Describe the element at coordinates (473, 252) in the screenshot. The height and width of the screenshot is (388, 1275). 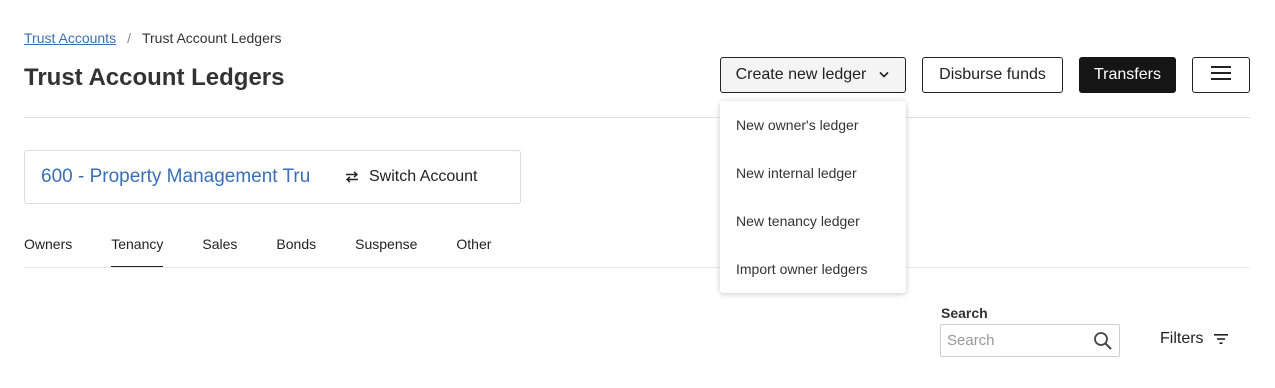
I see `tab-other: Other` at that location.